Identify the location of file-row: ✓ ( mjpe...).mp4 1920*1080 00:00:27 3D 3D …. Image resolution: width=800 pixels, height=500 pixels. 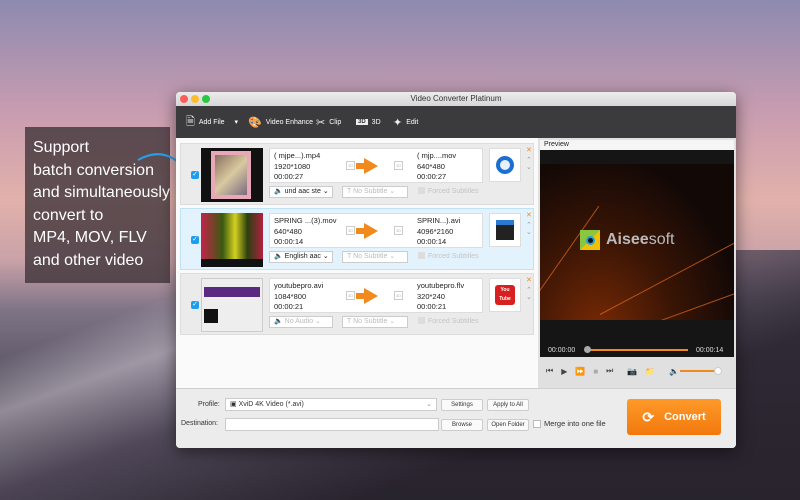
(357, 174).